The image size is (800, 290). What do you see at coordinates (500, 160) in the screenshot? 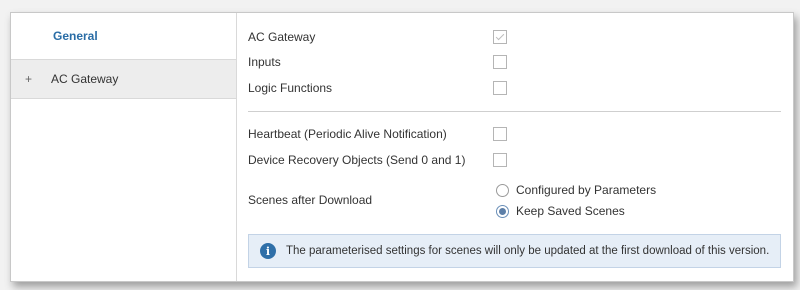
I see `device-recovery-checkbox` at bounding box center [500, 160].